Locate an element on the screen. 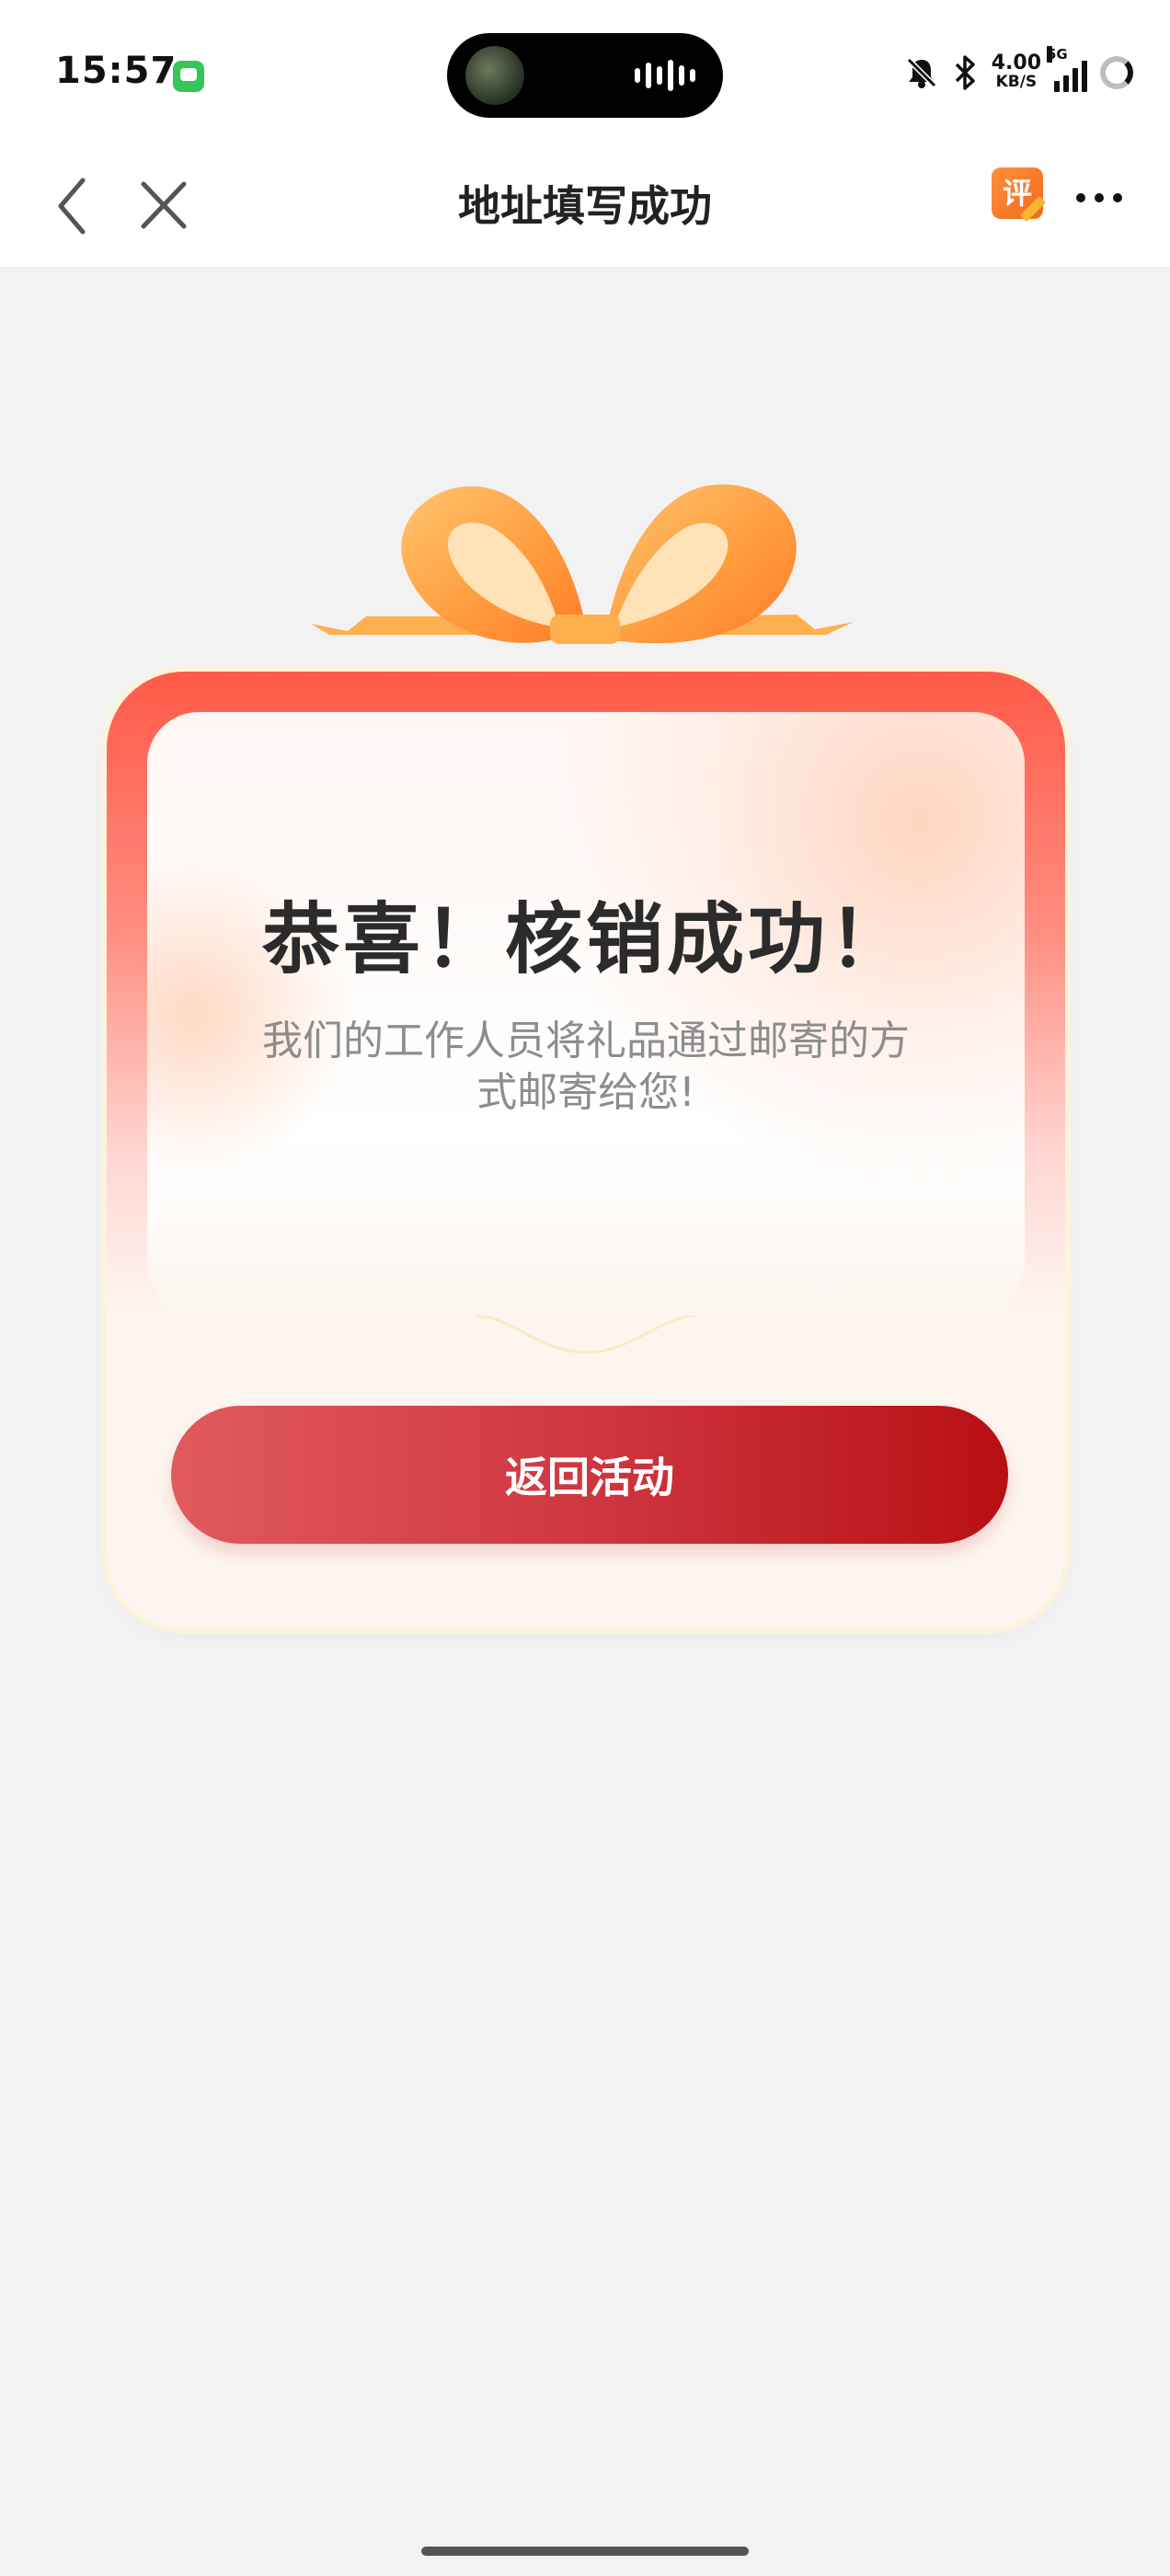 The width and height of the screenshot is (1170, 2576). media-thumbnail is located at coordinates (494, 75).